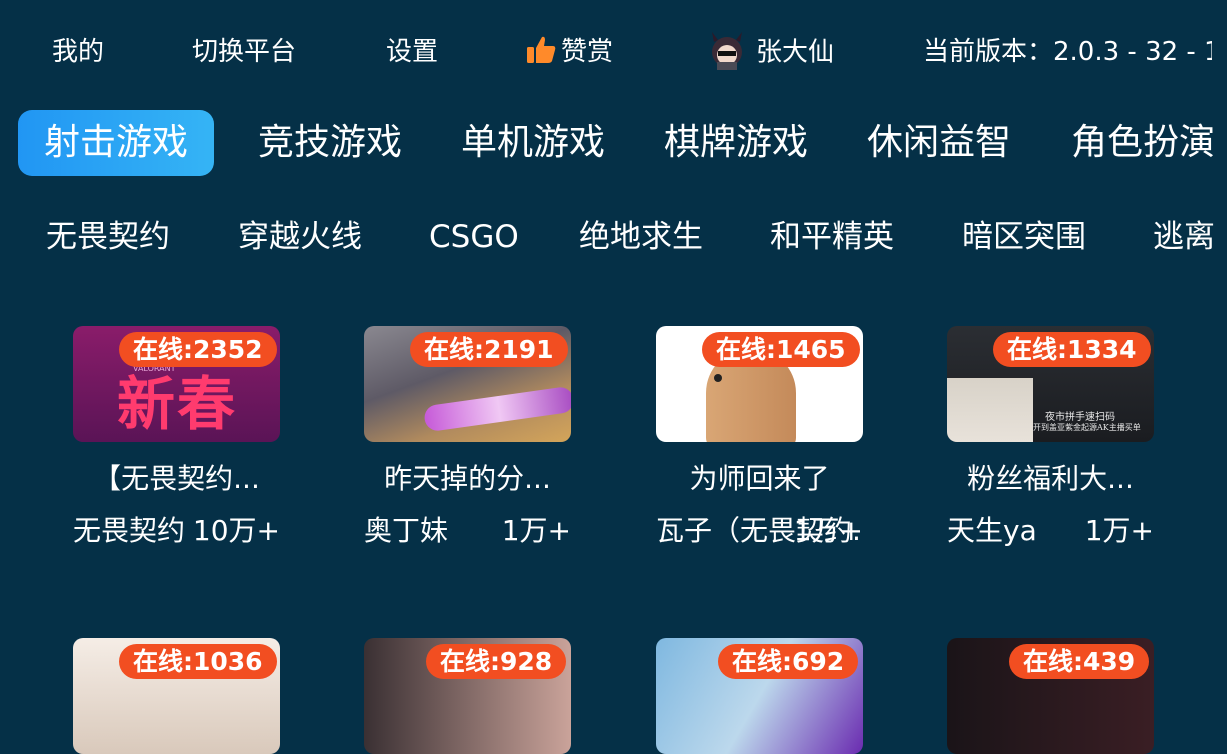 This screenshot has height=754, width=1227. I want to click on online-badge: 在线:2191, so click(489, 349).